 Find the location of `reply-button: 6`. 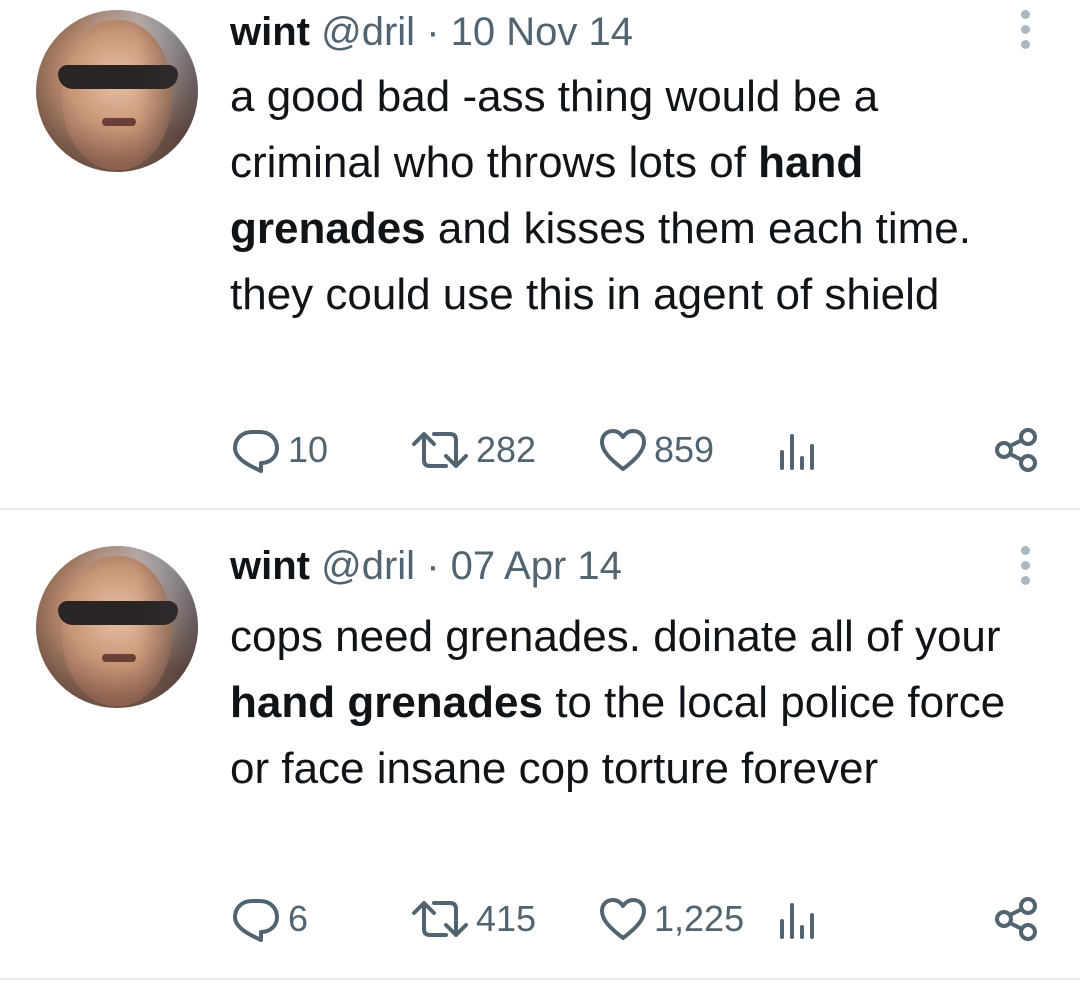

reply-button: 6 is located at coordinates (269, 919).